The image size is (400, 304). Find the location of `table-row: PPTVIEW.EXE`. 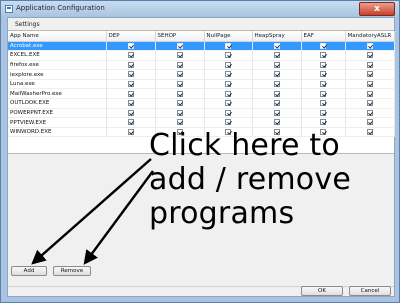

table-row: PPTVIEW.EXE is located at coordinates (201, 122).